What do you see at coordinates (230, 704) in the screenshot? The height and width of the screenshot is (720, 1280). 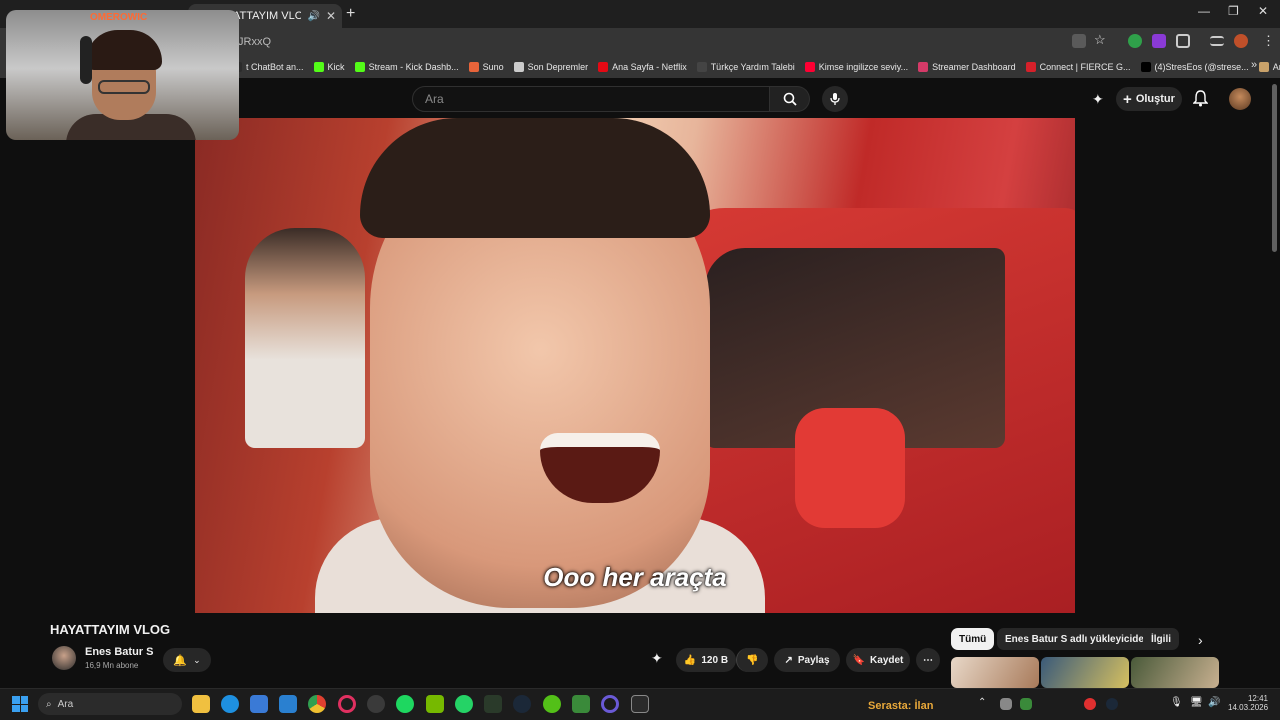 I see `edge-icon` at bounding box center [230, 704].